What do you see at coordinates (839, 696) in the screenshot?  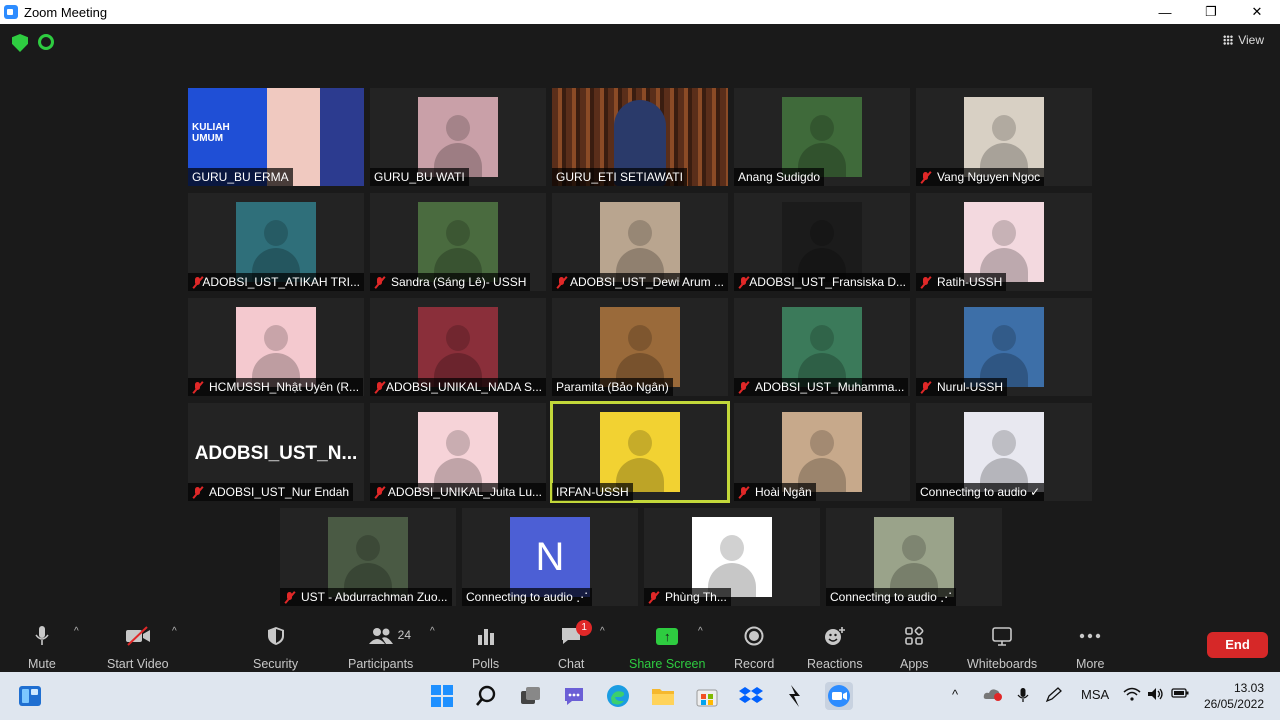 I see `zoom-taskbar-icon` at bounding box center [839, 696].